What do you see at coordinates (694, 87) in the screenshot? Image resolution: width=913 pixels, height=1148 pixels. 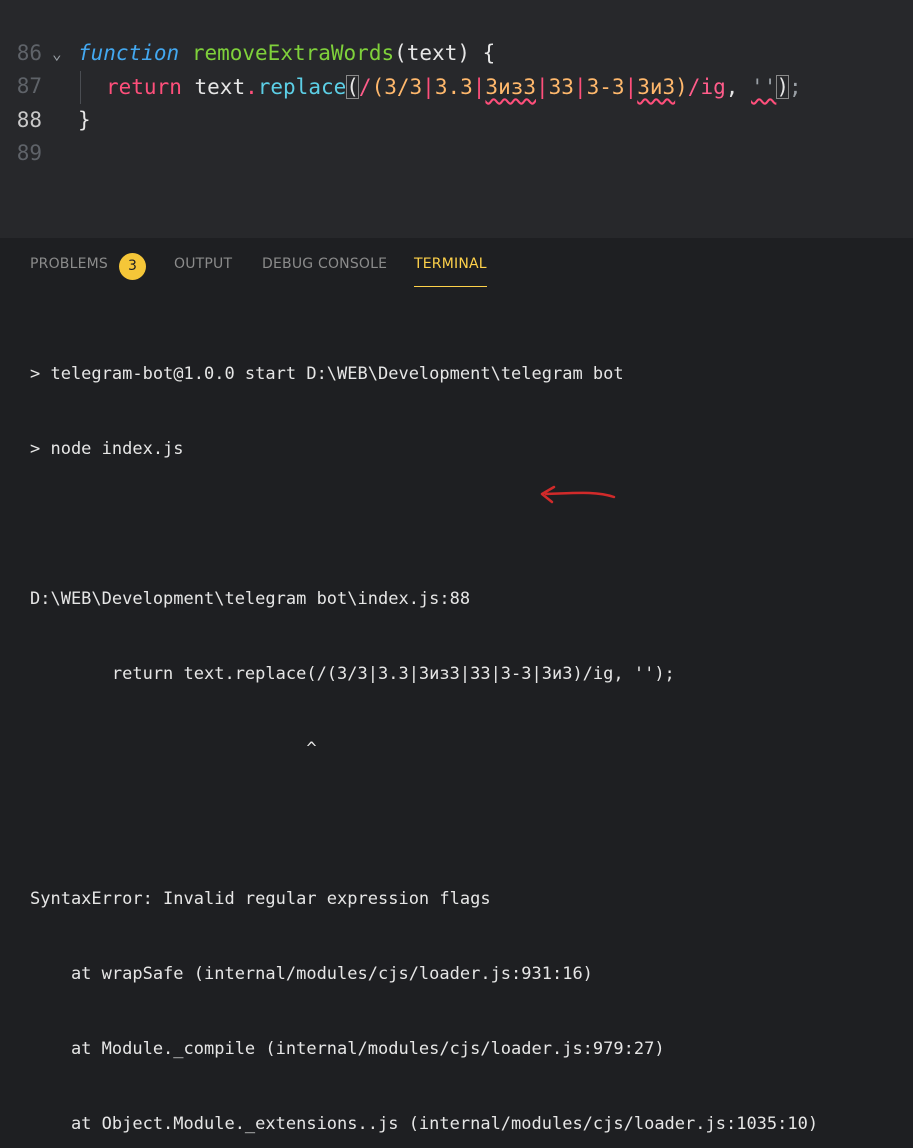 I see `regex-slash-end: /` at bounding box center [694, 87].